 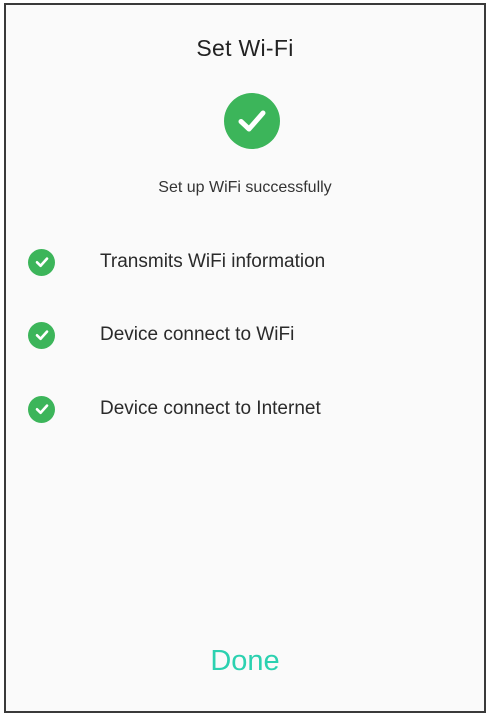 What do you see at coordinates (213, 261) in the screenshot?
I see `step-label: Transmits WiFi information` at bounding box center [213, 261].